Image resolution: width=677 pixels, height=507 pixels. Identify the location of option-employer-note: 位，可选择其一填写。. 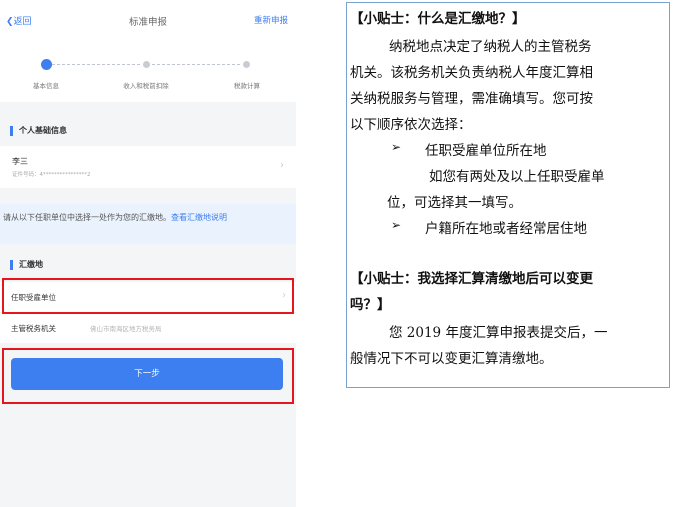
(454, 203).